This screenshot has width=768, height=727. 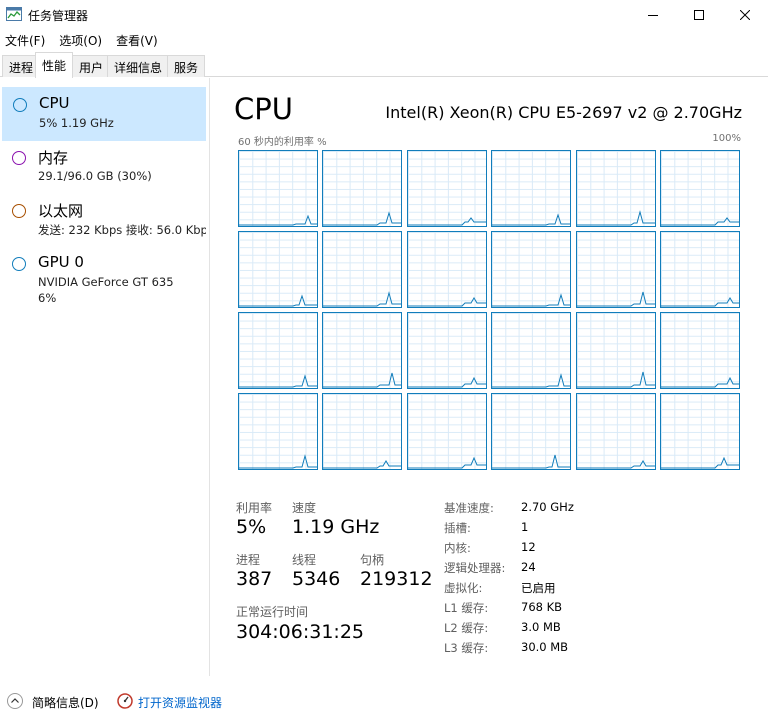 I want to click on menu-file: 文件(F), so click(x=25, y=40).